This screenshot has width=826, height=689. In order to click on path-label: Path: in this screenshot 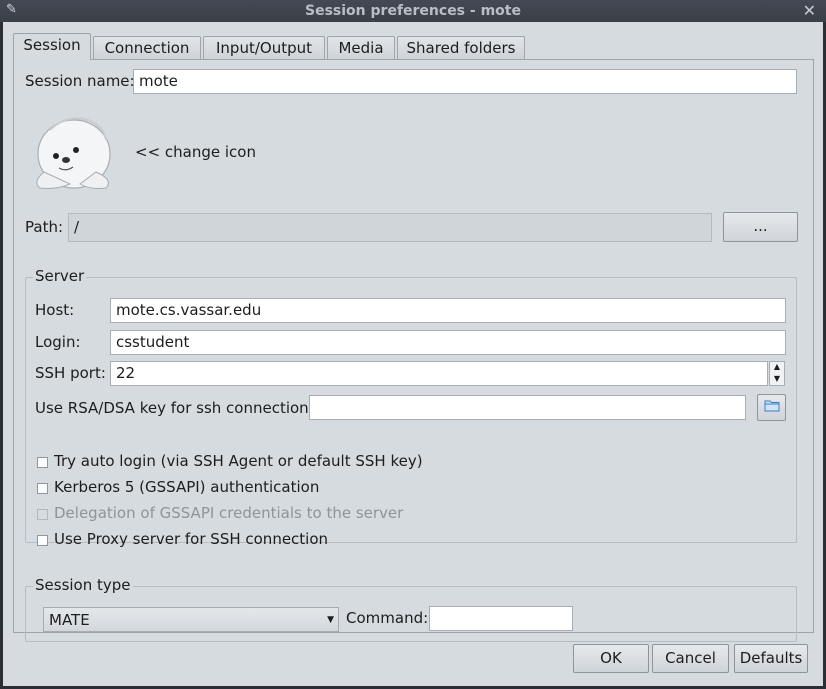, I will do `click(44, 227)`.